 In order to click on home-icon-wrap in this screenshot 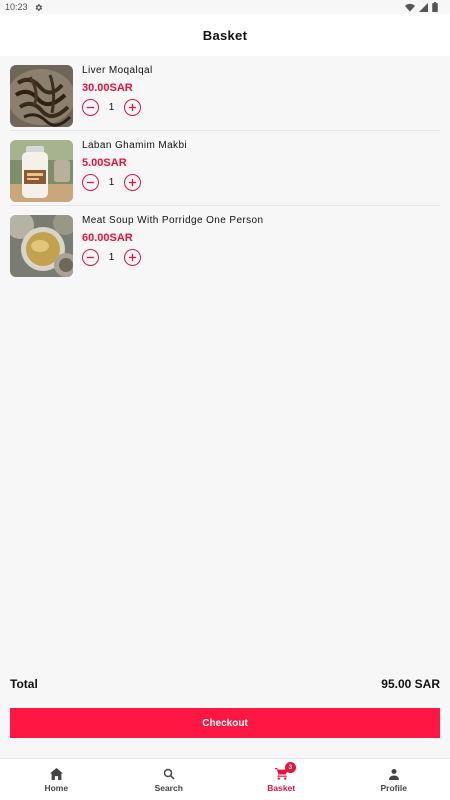, I will do `click(56, 774)`.